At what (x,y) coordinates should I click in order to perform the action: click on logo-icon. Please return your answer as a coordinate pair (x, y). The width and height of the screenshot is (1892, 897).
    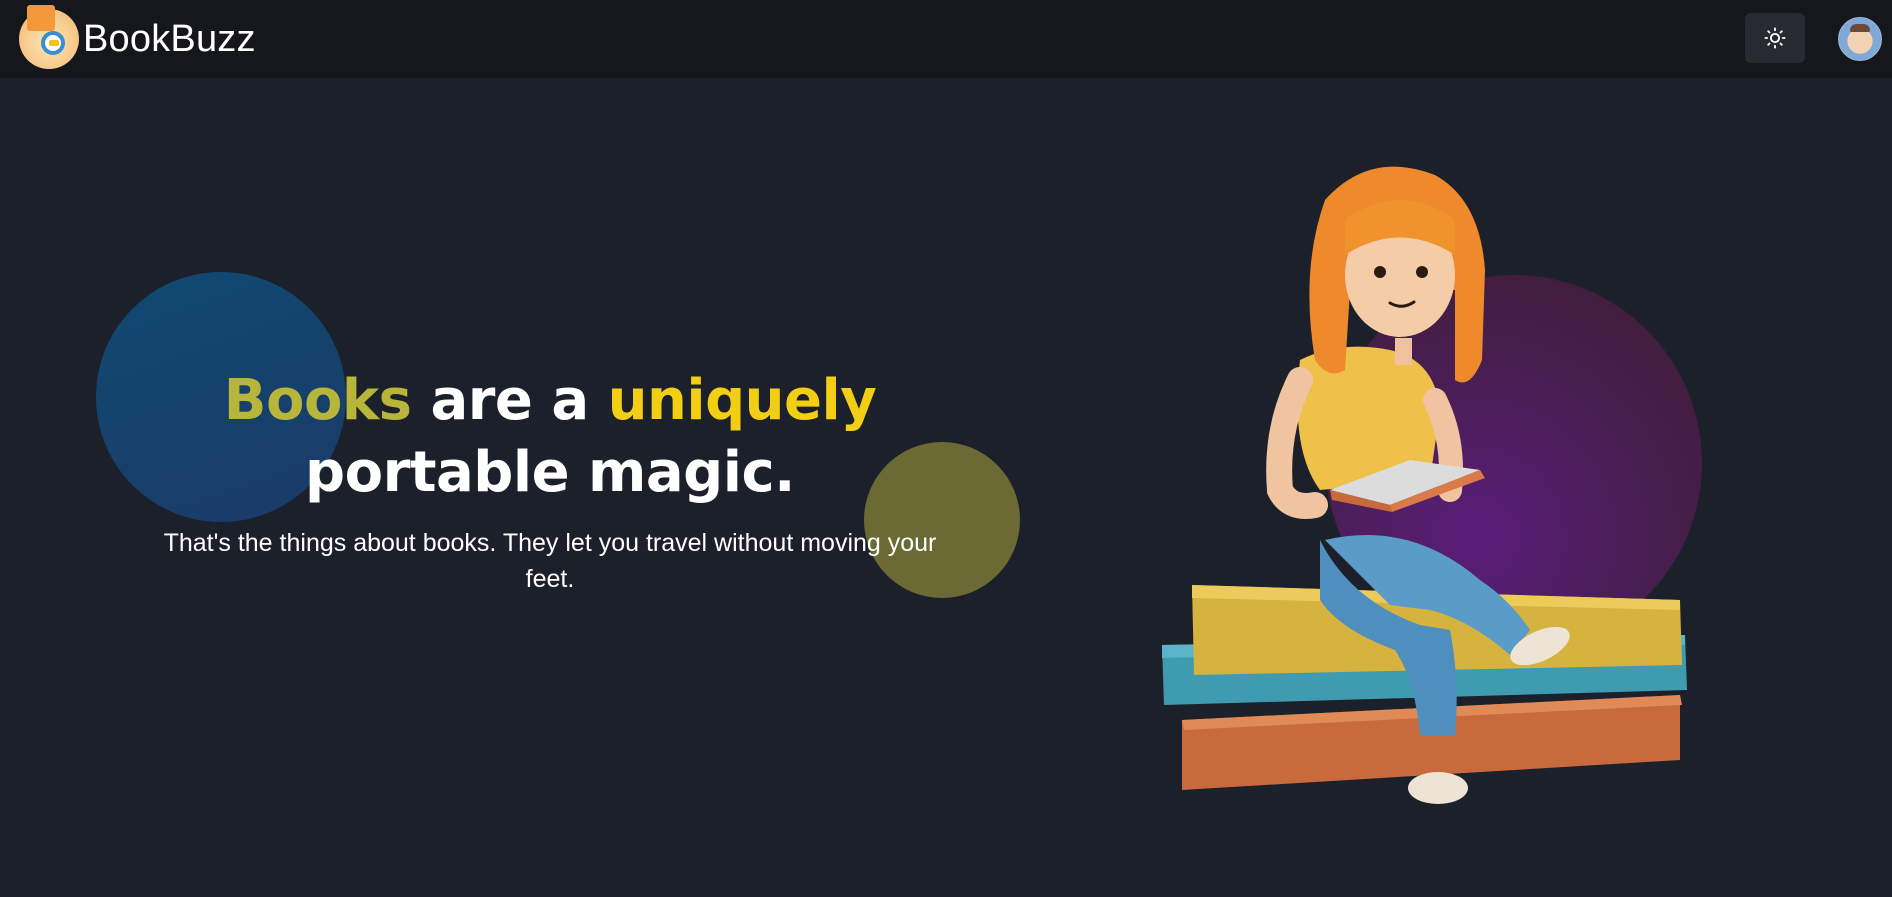
    Looking at the image, I should click on (49, 37).